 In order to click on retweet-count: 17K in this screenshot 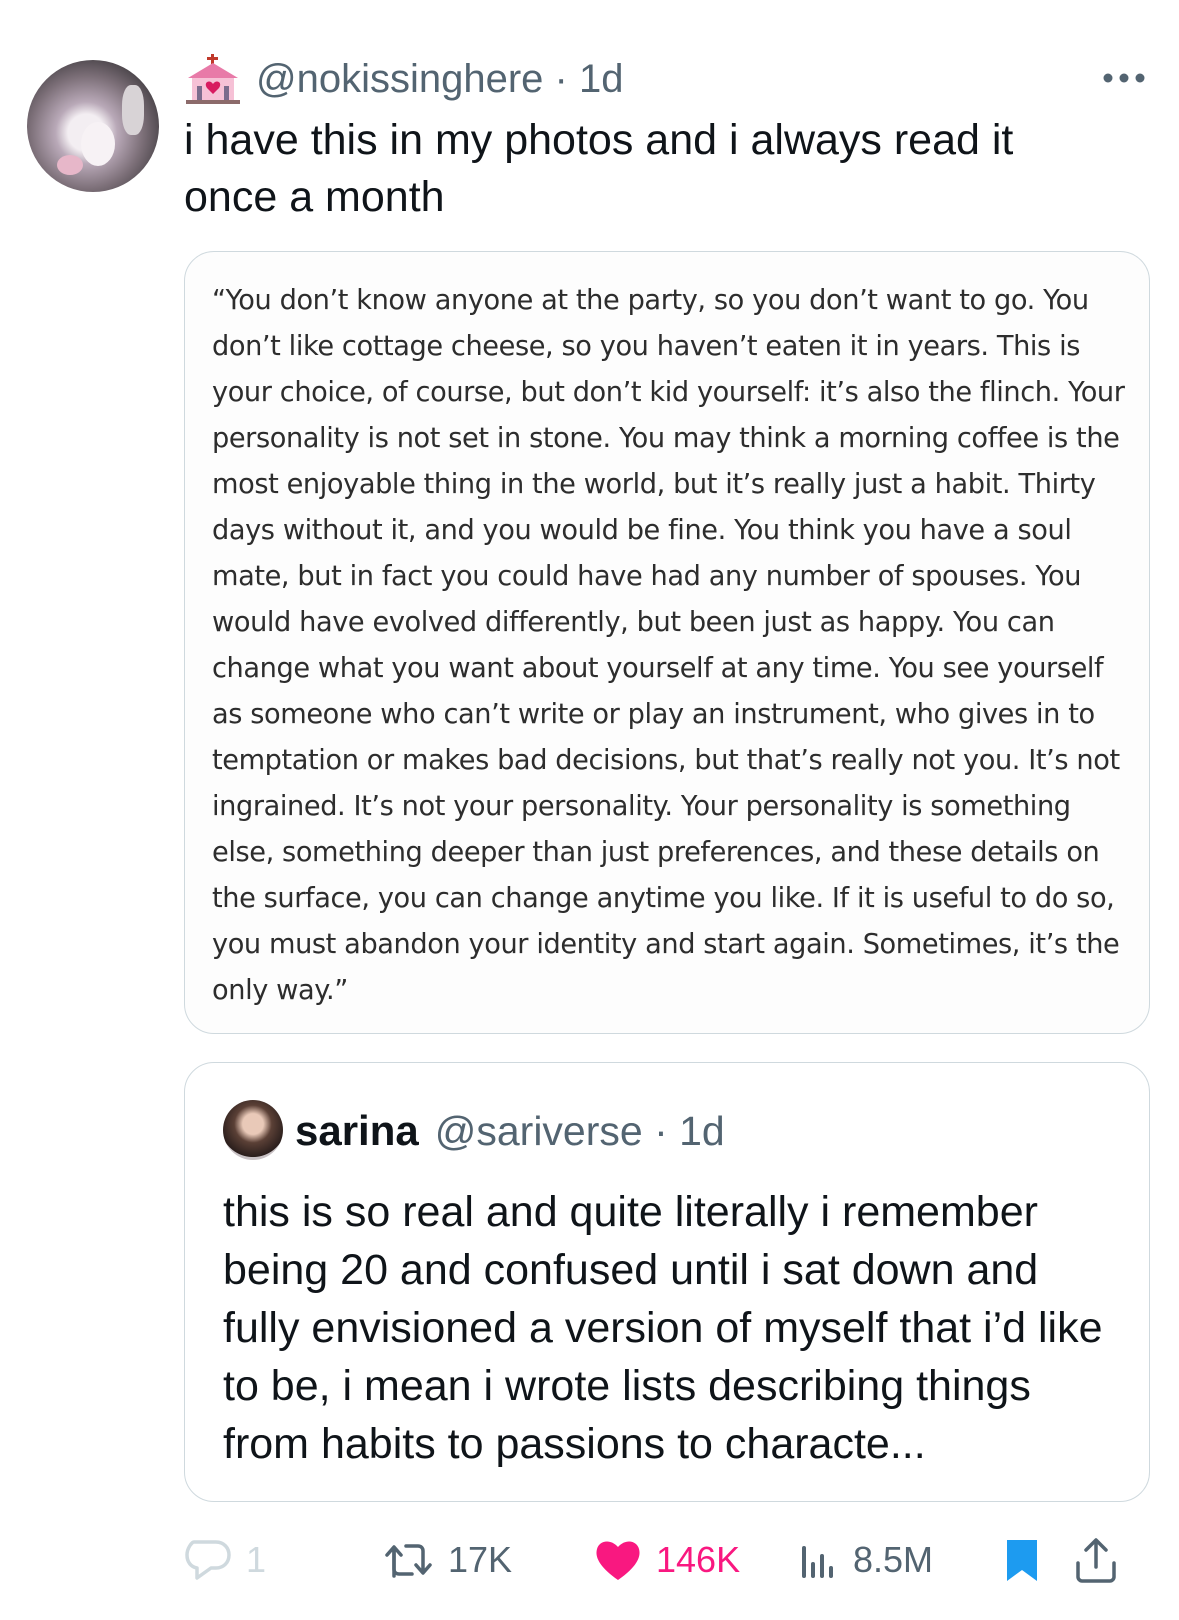, I will do `click(480, 1559)`.